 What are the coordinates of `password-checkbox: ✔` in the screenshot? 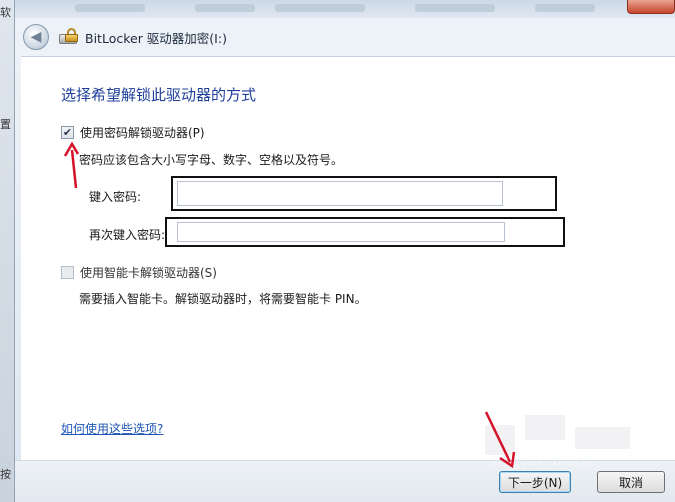 It's located at (67, 132).